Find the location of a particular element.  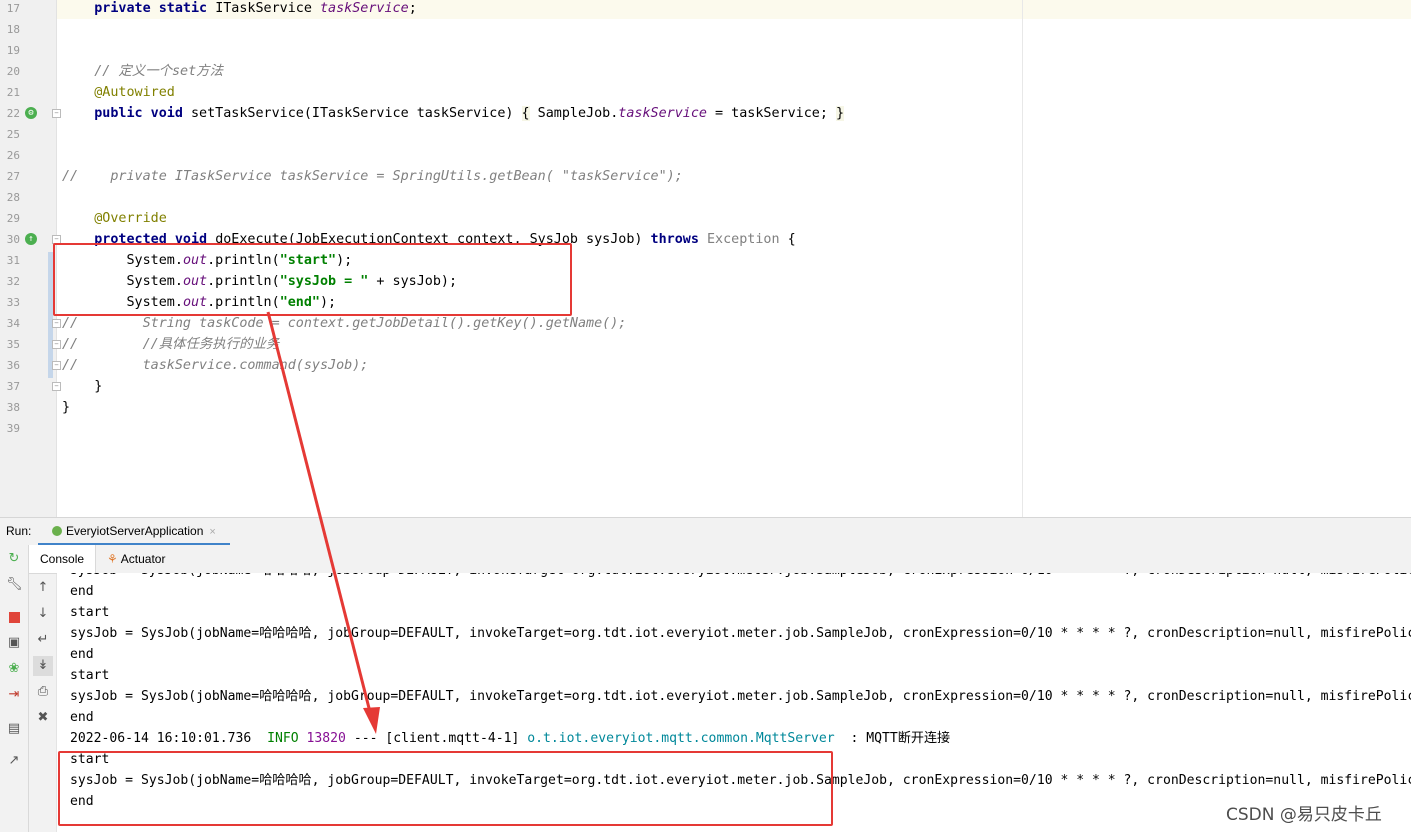

line-number: 38 is located at coordinates (13, 407).